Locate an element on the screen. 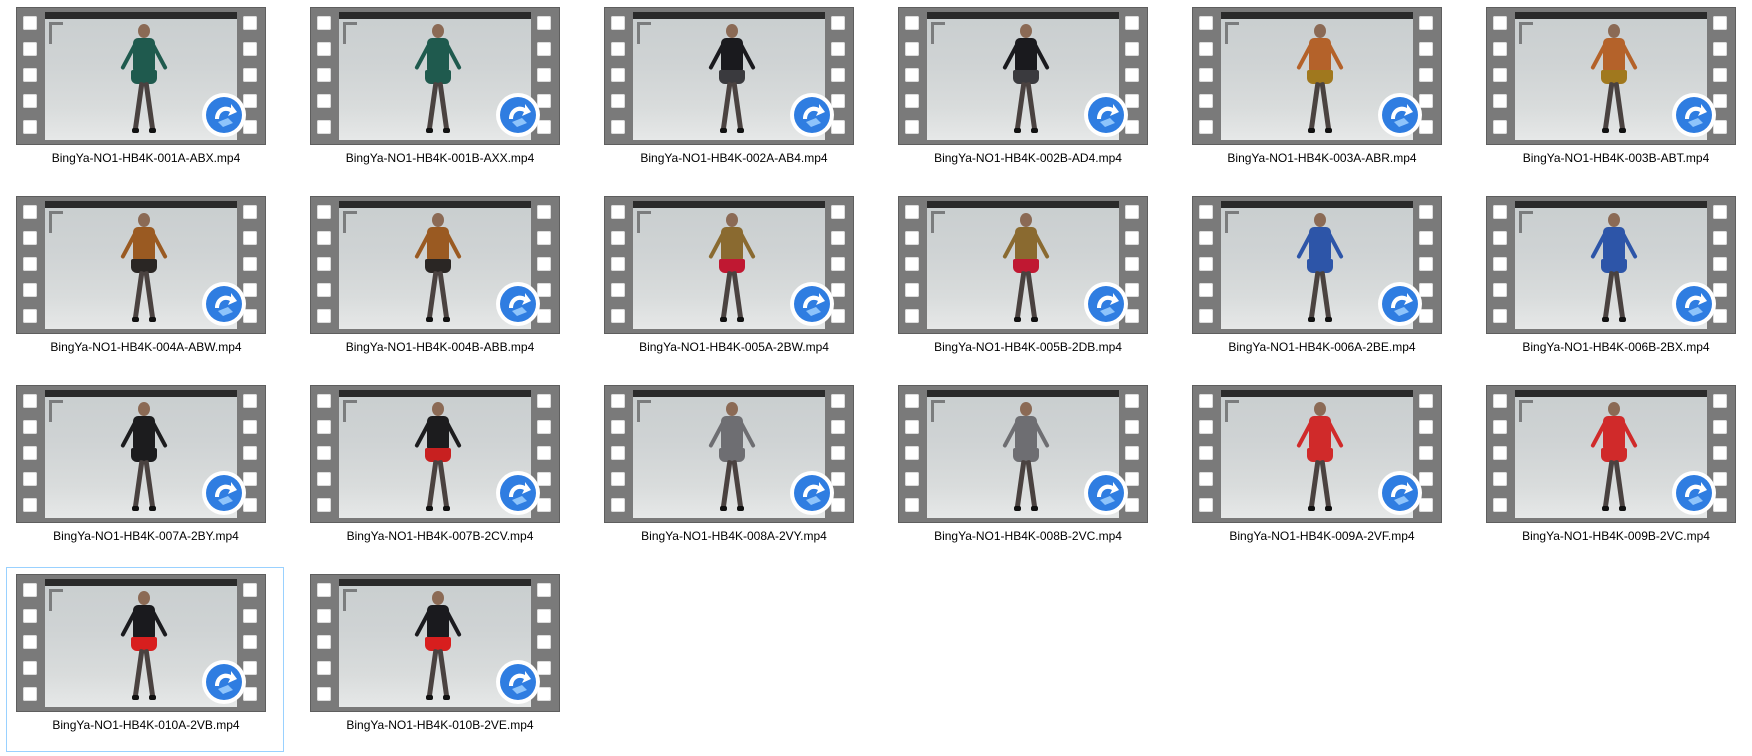 Image resolution: width=1752 pixels, height=756 pixels. file-name-label: BingYa-NO1-HB4K-006A-2BE.mp4 is located at coordinates (1322, 347).